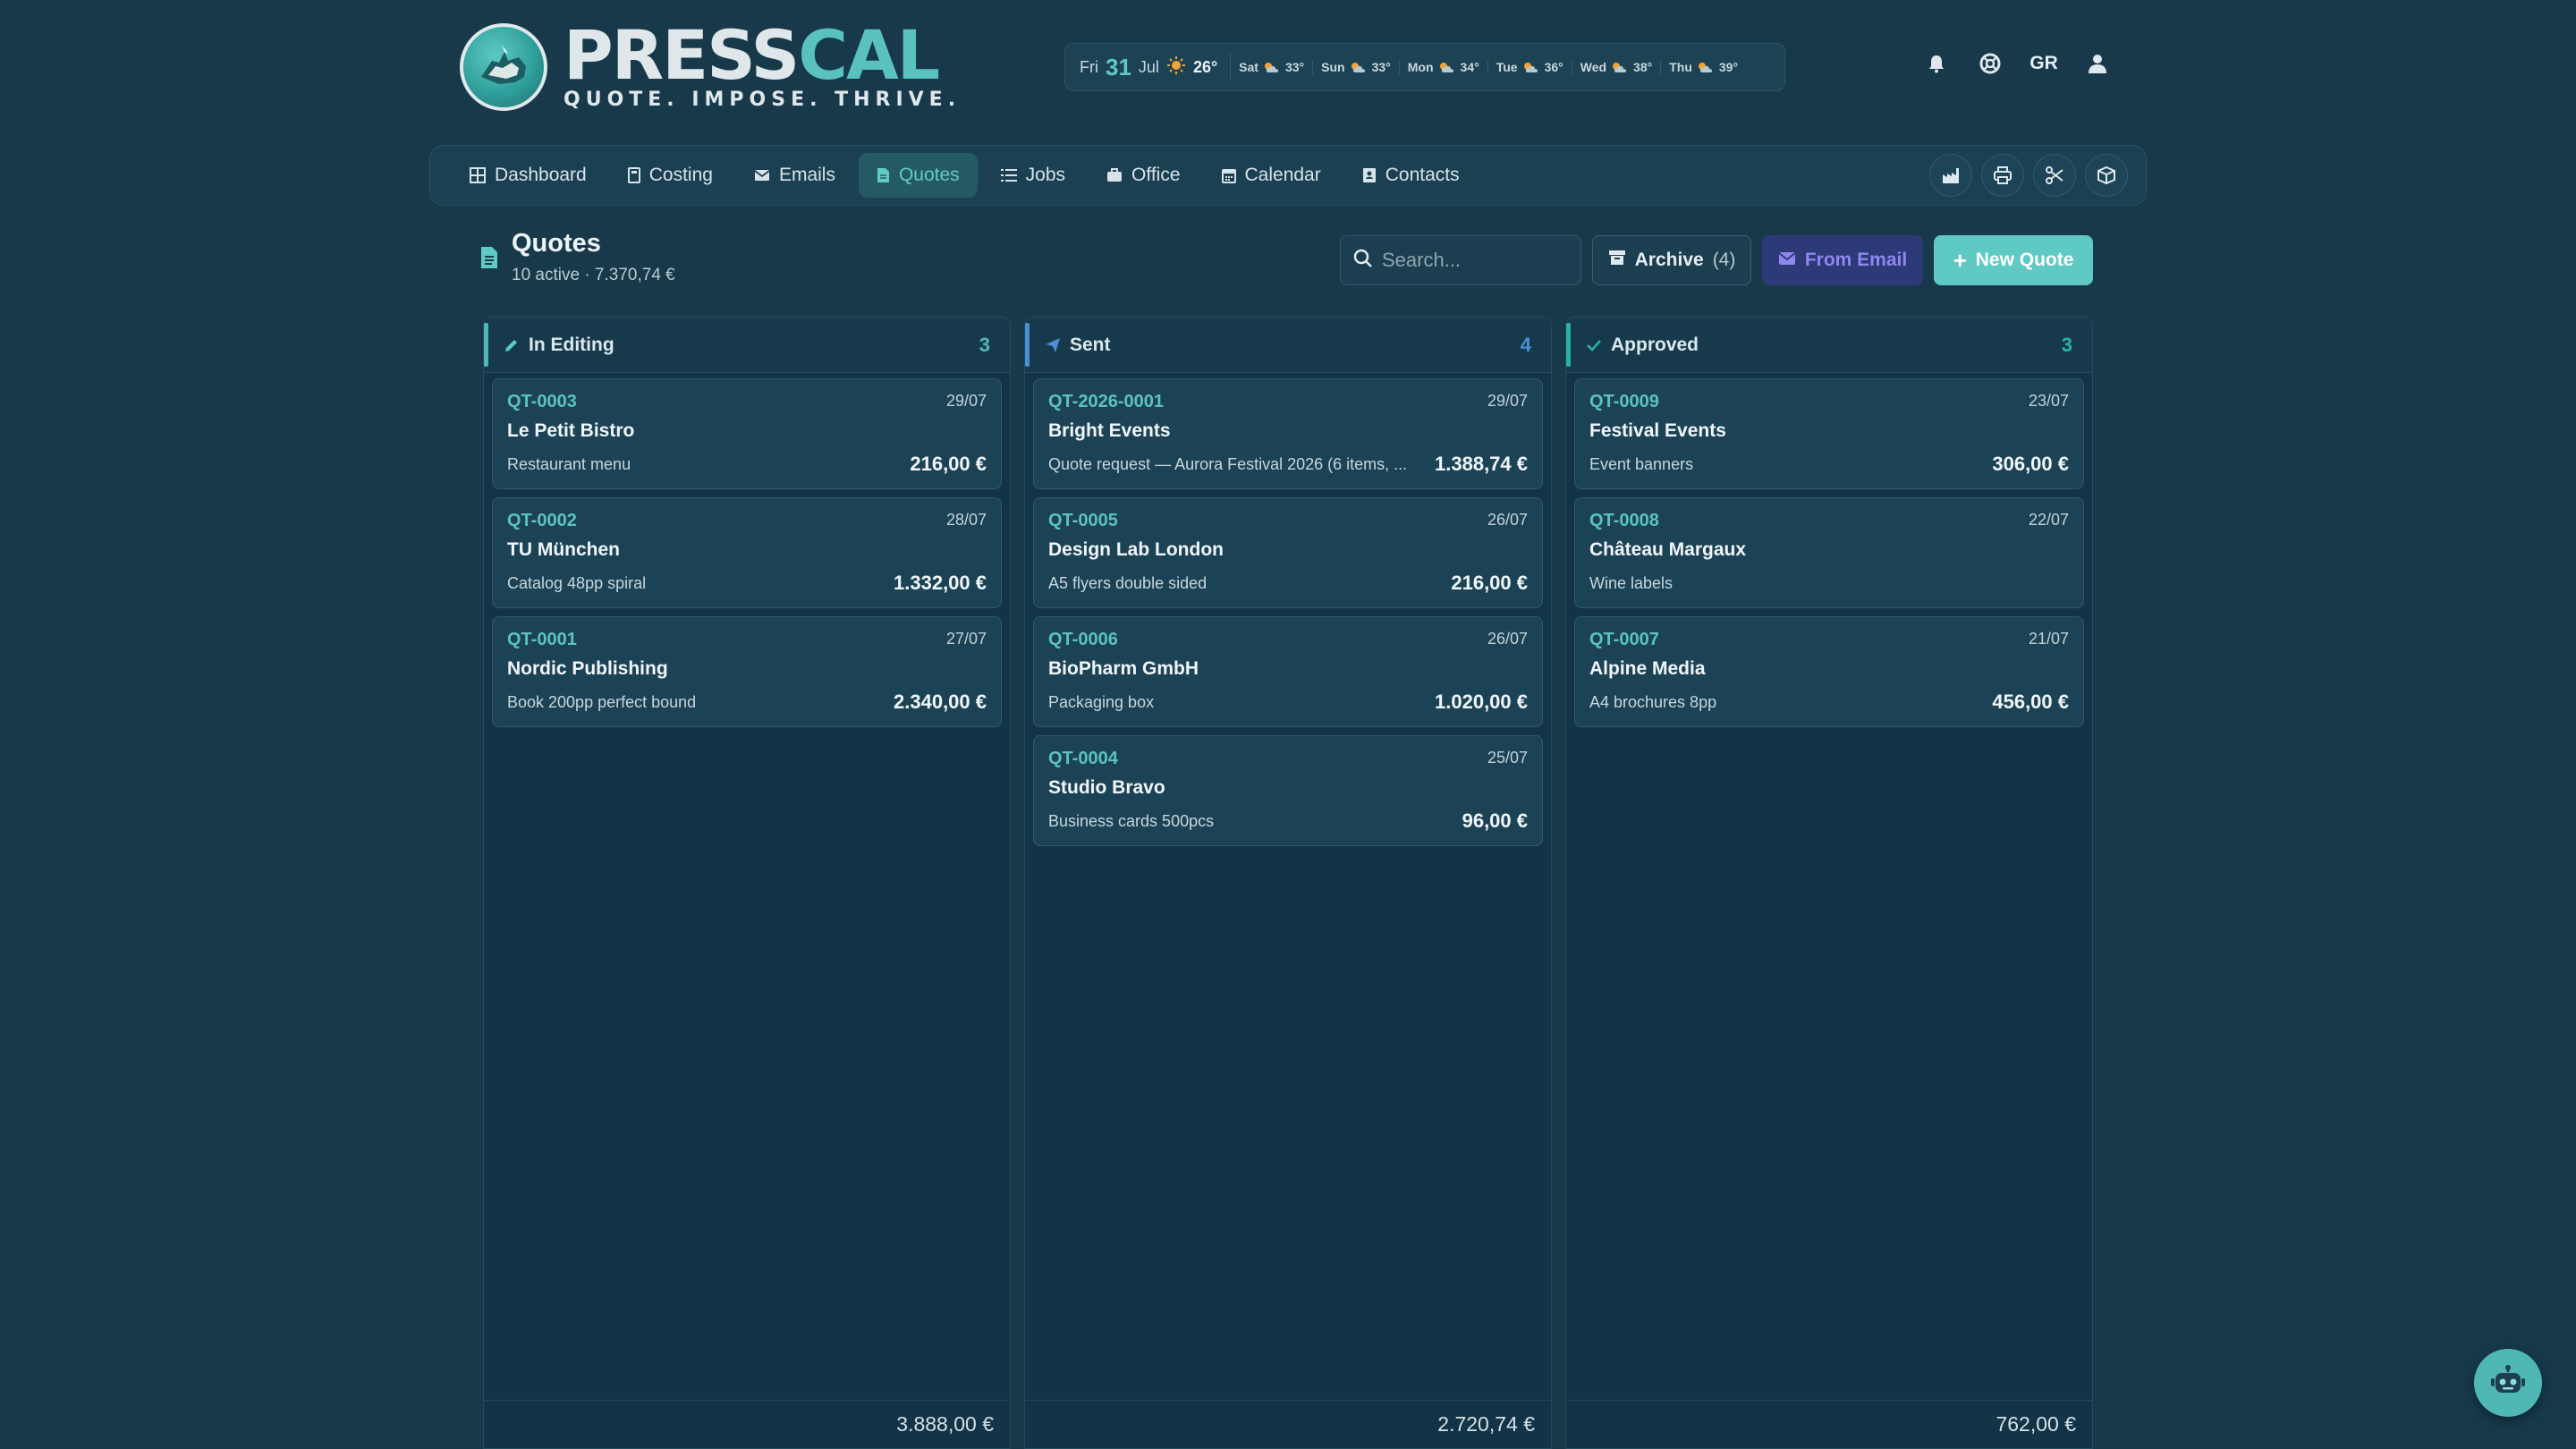 The height and width of the screenshot is (1449, 2576). Describe the element at coordinates (1288, 521) in the screenshot. I see `quote-id: QT-0005` at that location.